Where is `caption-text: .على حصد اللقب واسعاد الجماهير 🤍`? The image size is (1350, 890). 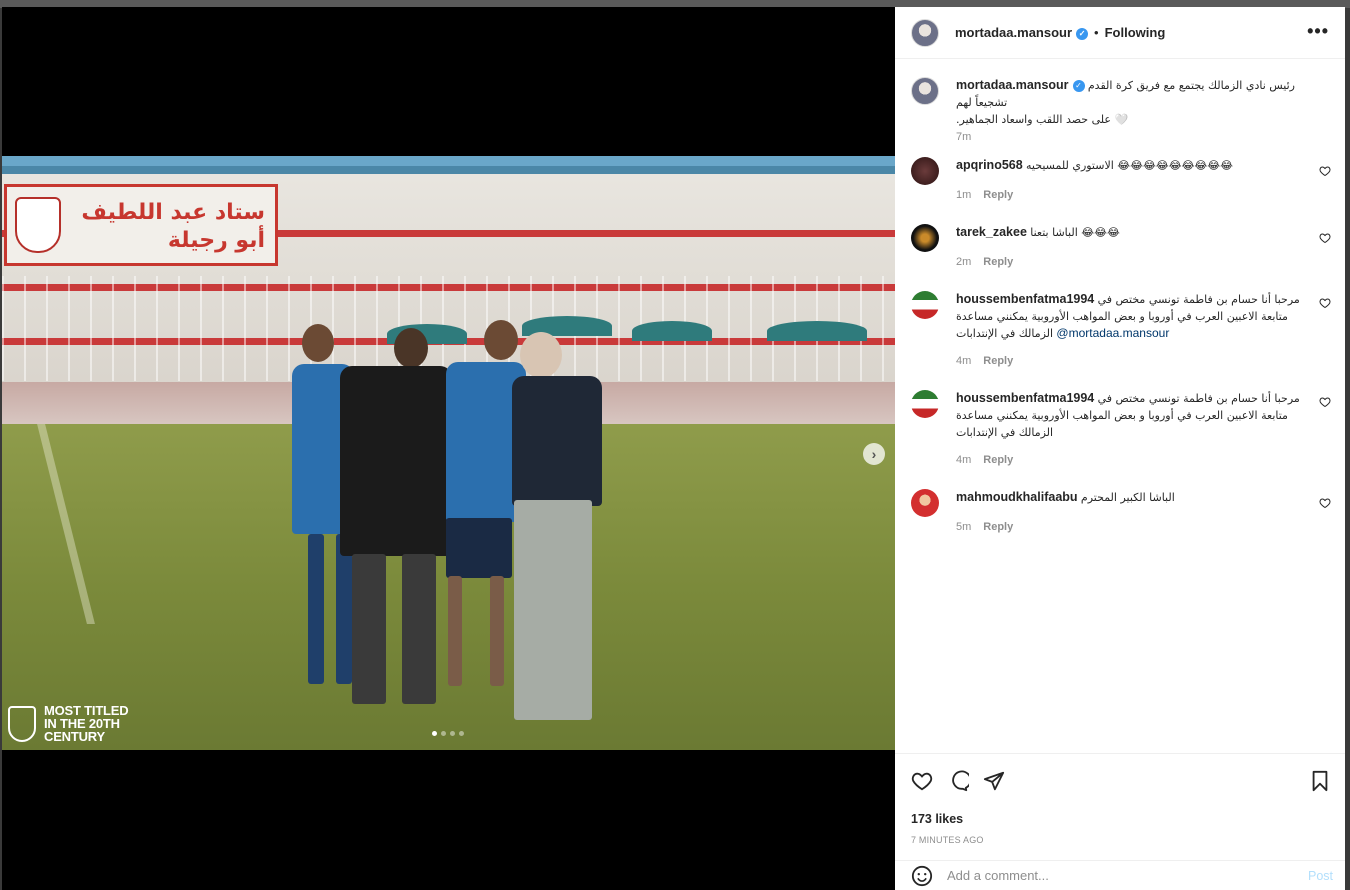
caption-text: .على حصد اللقب واسعاد الجماهير 🤍 is located at coordinates (1042, 119).